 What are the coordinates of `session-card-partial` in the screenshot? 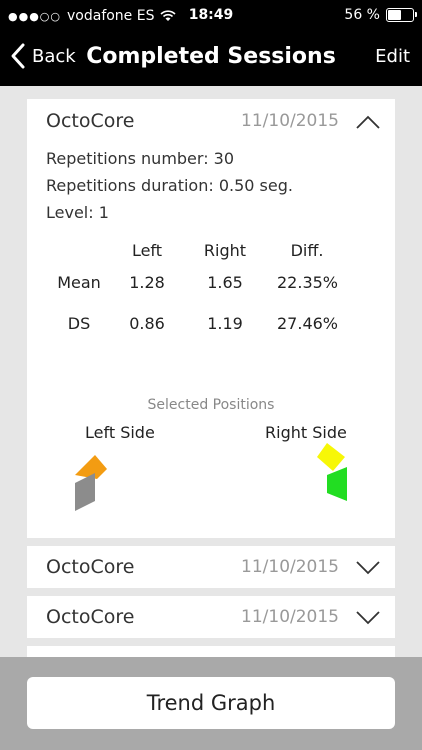 It's located at (211, 651).